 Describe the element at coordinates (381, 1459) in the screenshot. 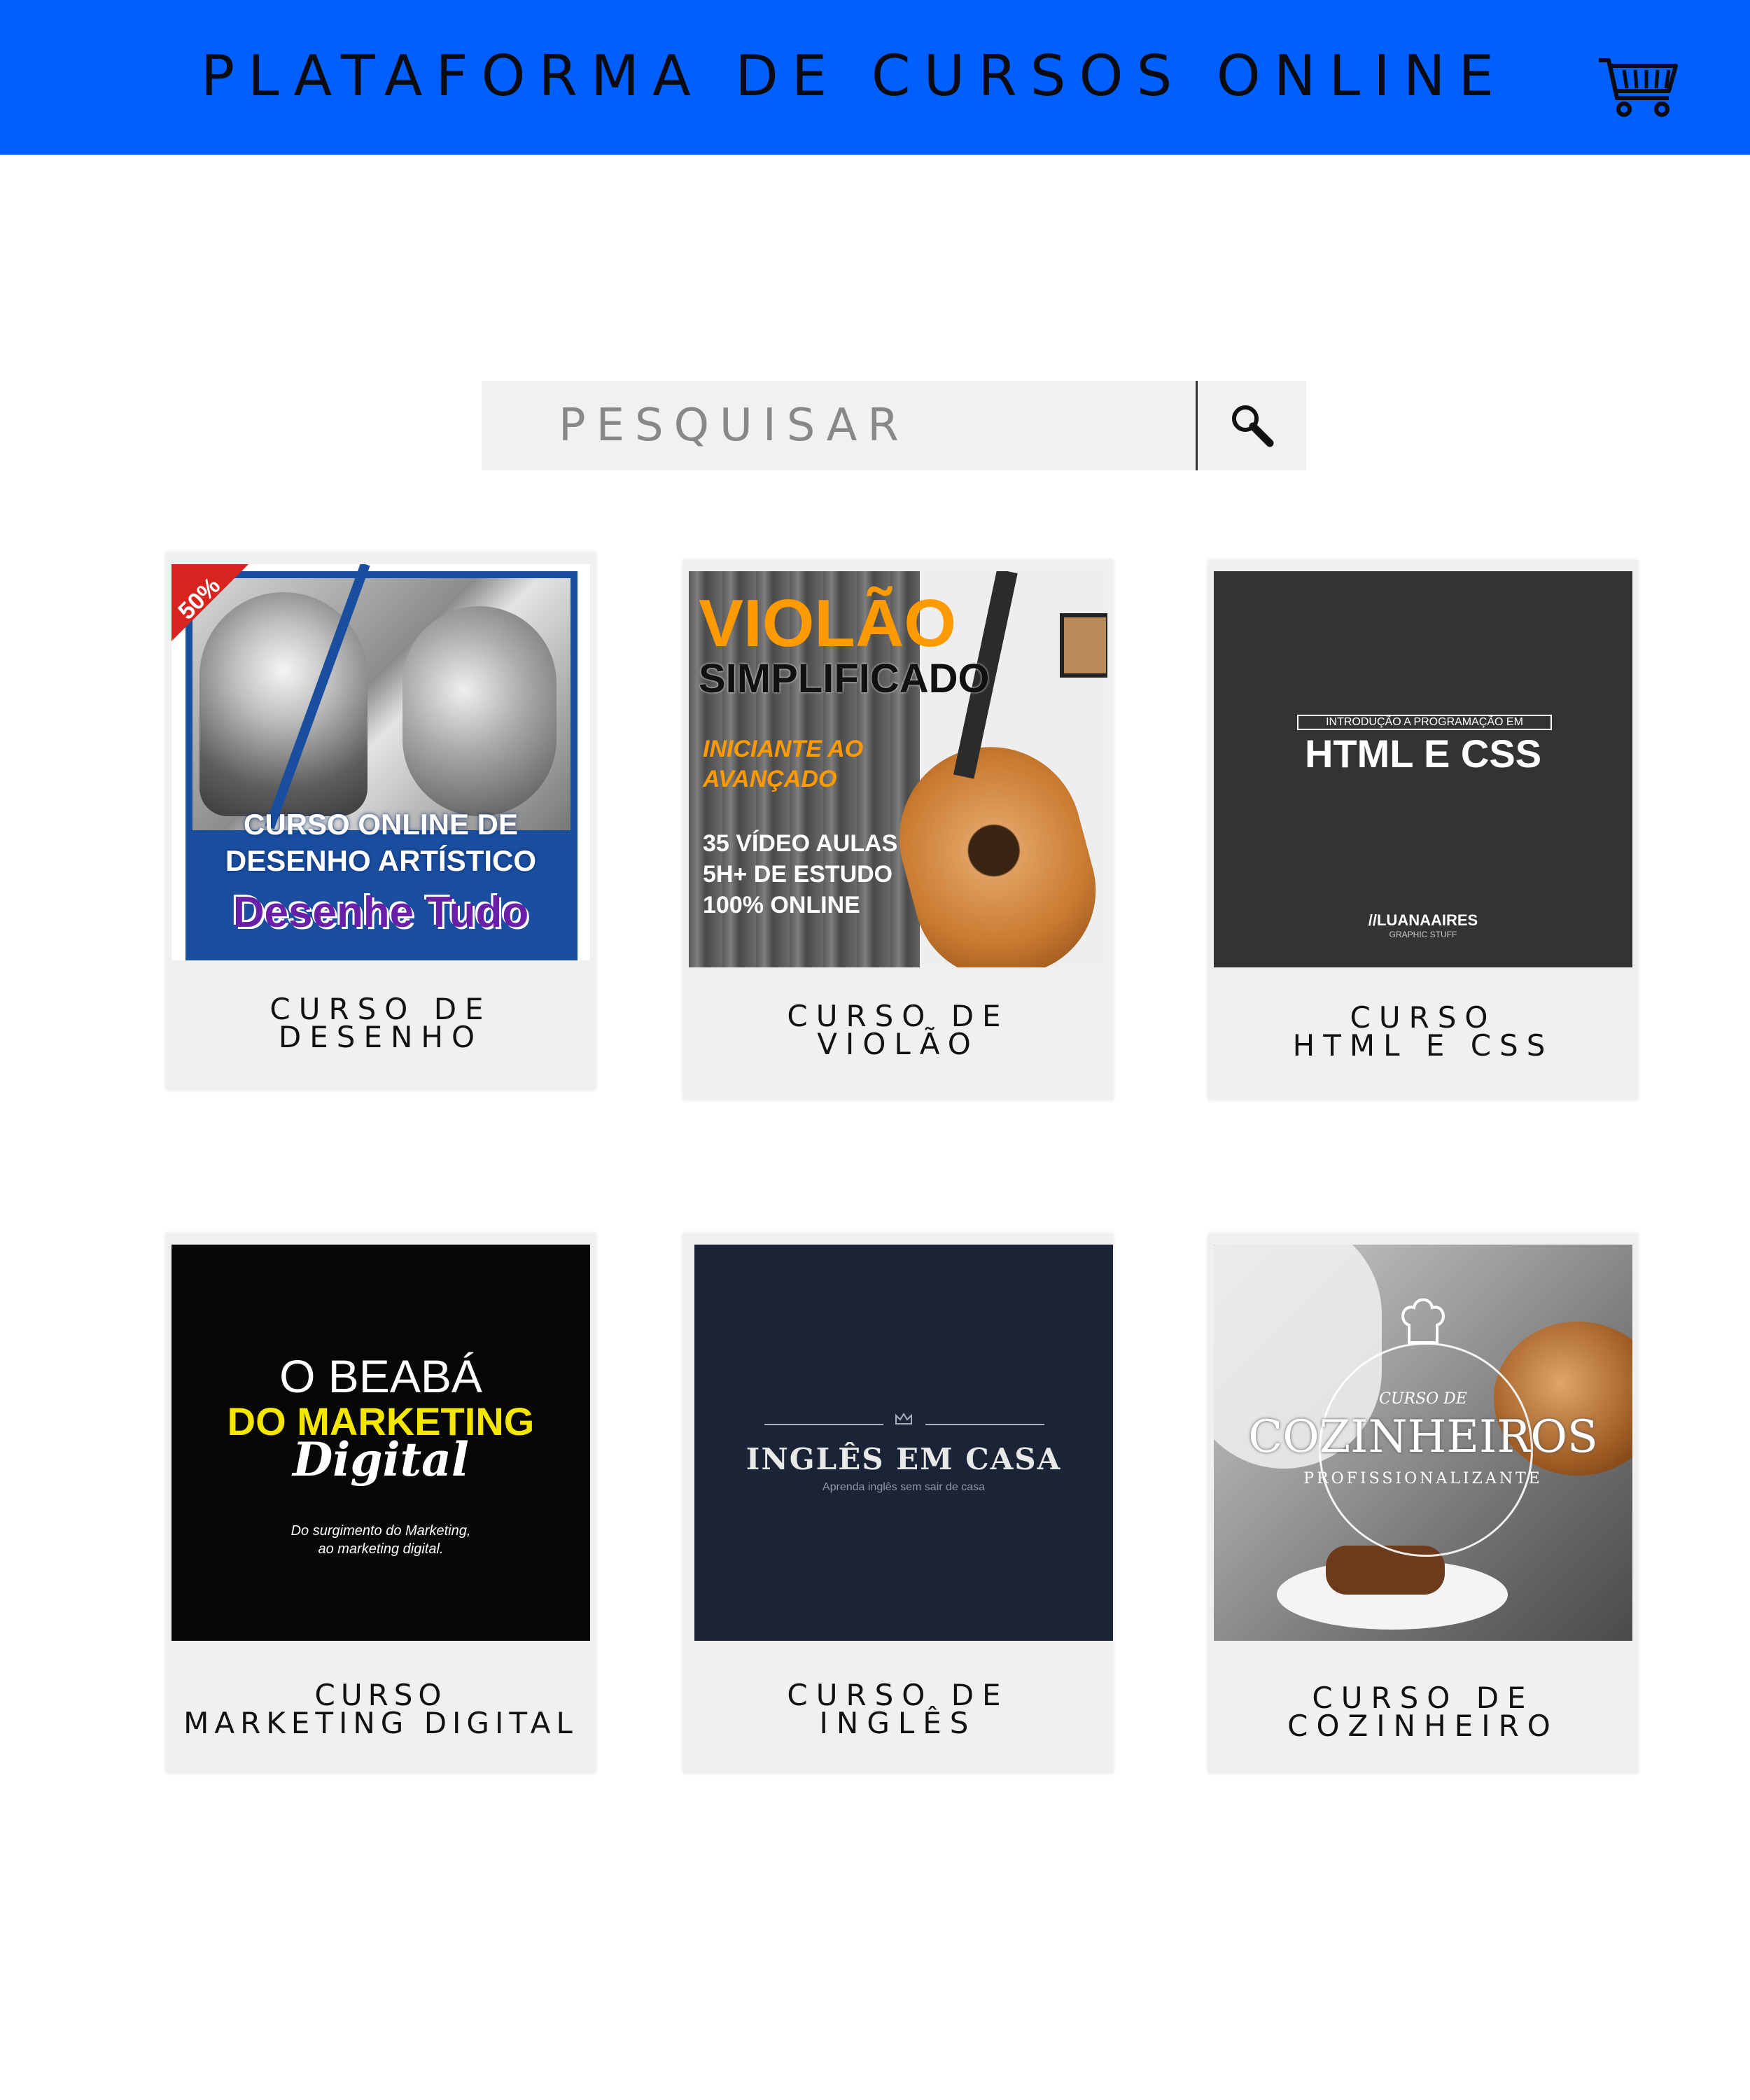

I see `thumb-line3: Digital` at that location.